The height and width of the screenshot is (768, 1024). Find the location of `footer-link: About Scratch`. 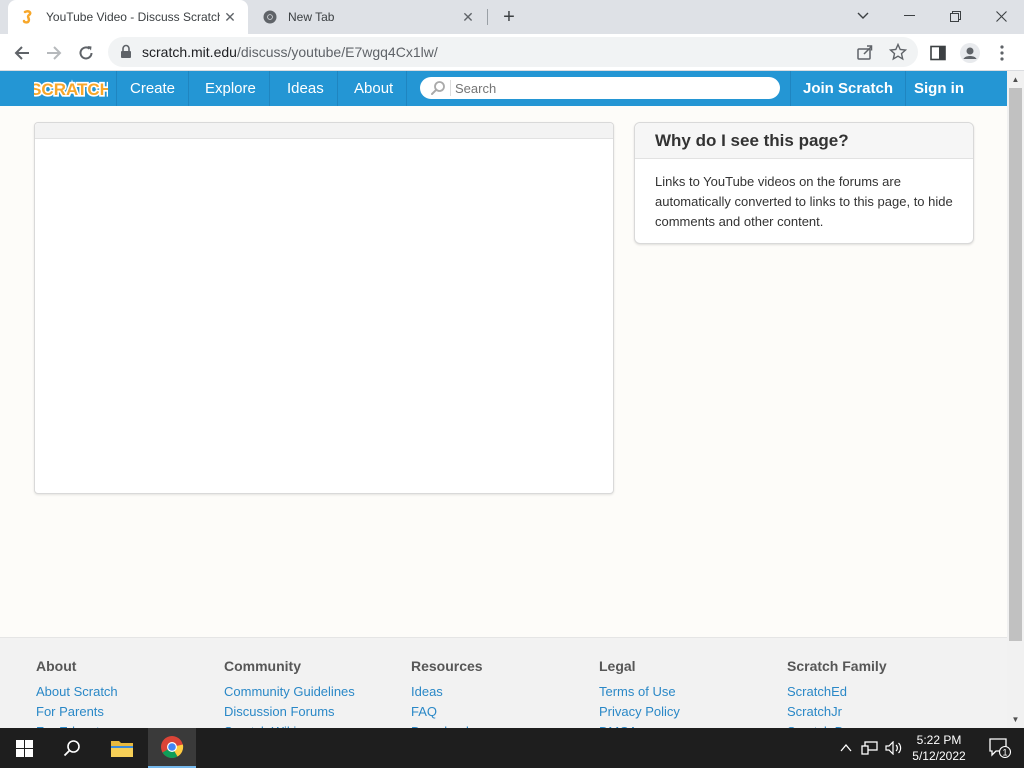

footer-link: About Scratch is located at coordinates (77, 692).